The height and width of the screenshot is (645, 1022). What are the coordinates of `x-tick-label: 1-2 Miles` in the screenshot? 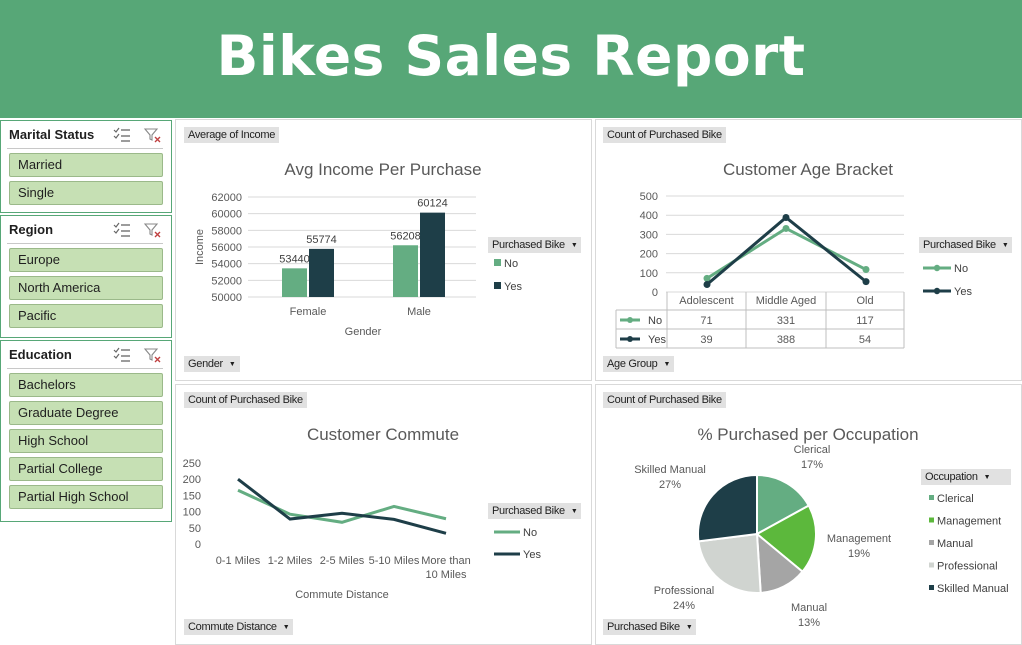 It's located at (290, 561).